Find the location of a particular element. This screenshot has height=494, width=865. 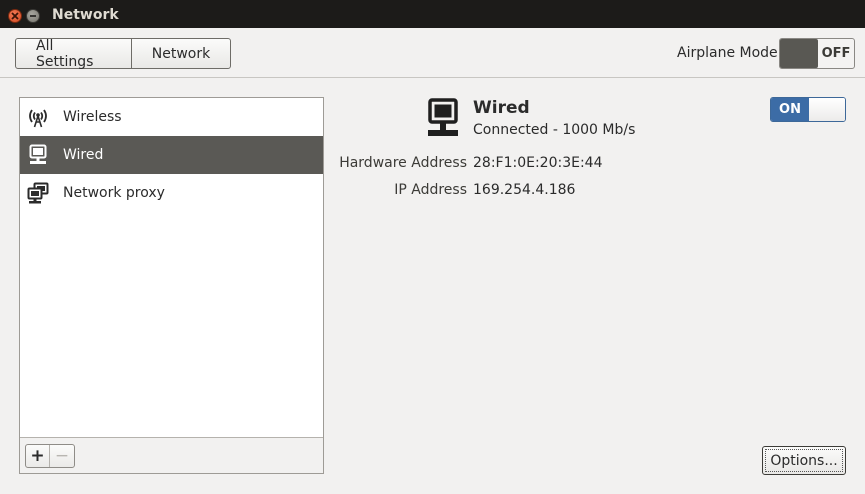

breadcrumb: All Settings Network is located at coordinates (123, 54).